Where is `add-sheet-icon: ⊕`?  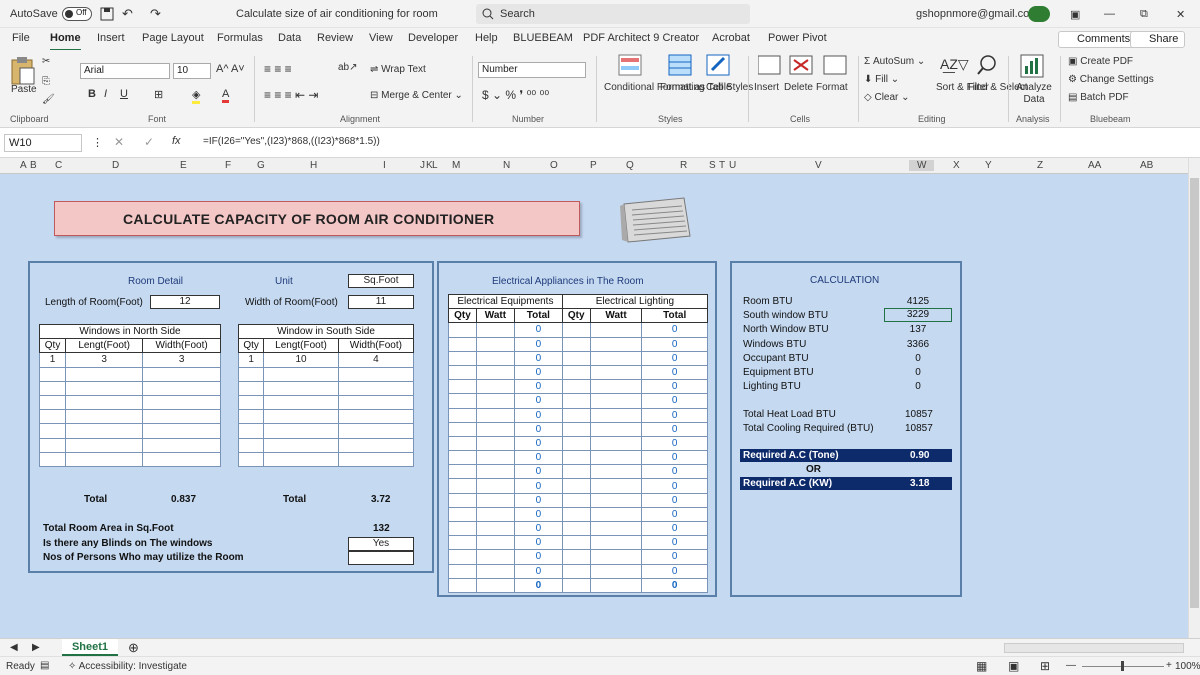
add-sheet-icon: ⊕ is located at coordinates (133, 648).